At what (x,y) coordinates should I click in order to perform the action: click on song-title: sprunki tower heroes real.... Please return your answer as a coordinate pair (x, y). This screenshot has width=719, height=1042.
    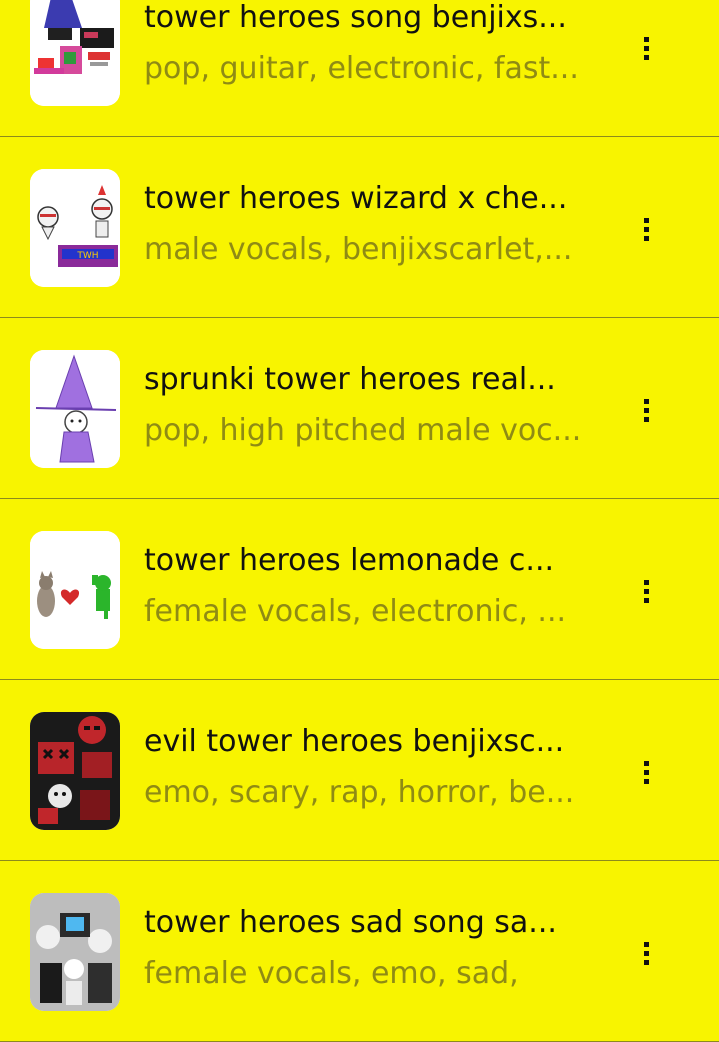
    Looking at the image, I should click on (364, 380).